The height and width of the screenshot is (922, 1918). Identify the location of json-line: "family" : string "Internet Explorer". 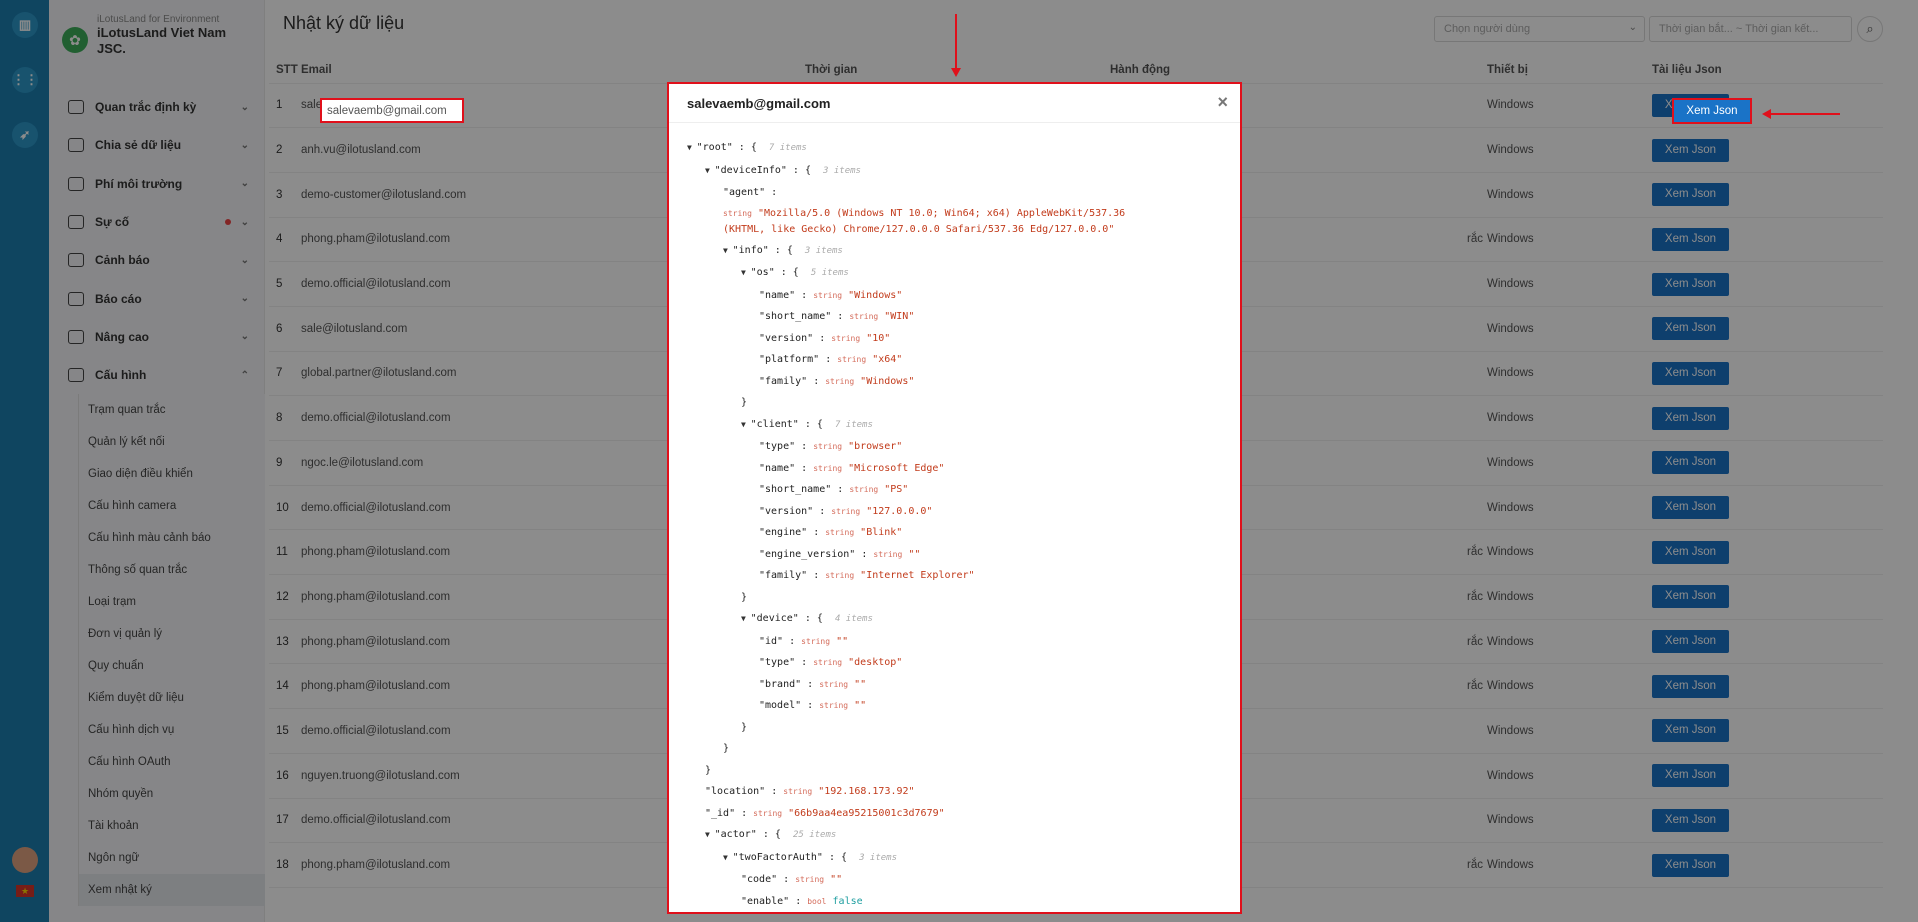
(867, 575).